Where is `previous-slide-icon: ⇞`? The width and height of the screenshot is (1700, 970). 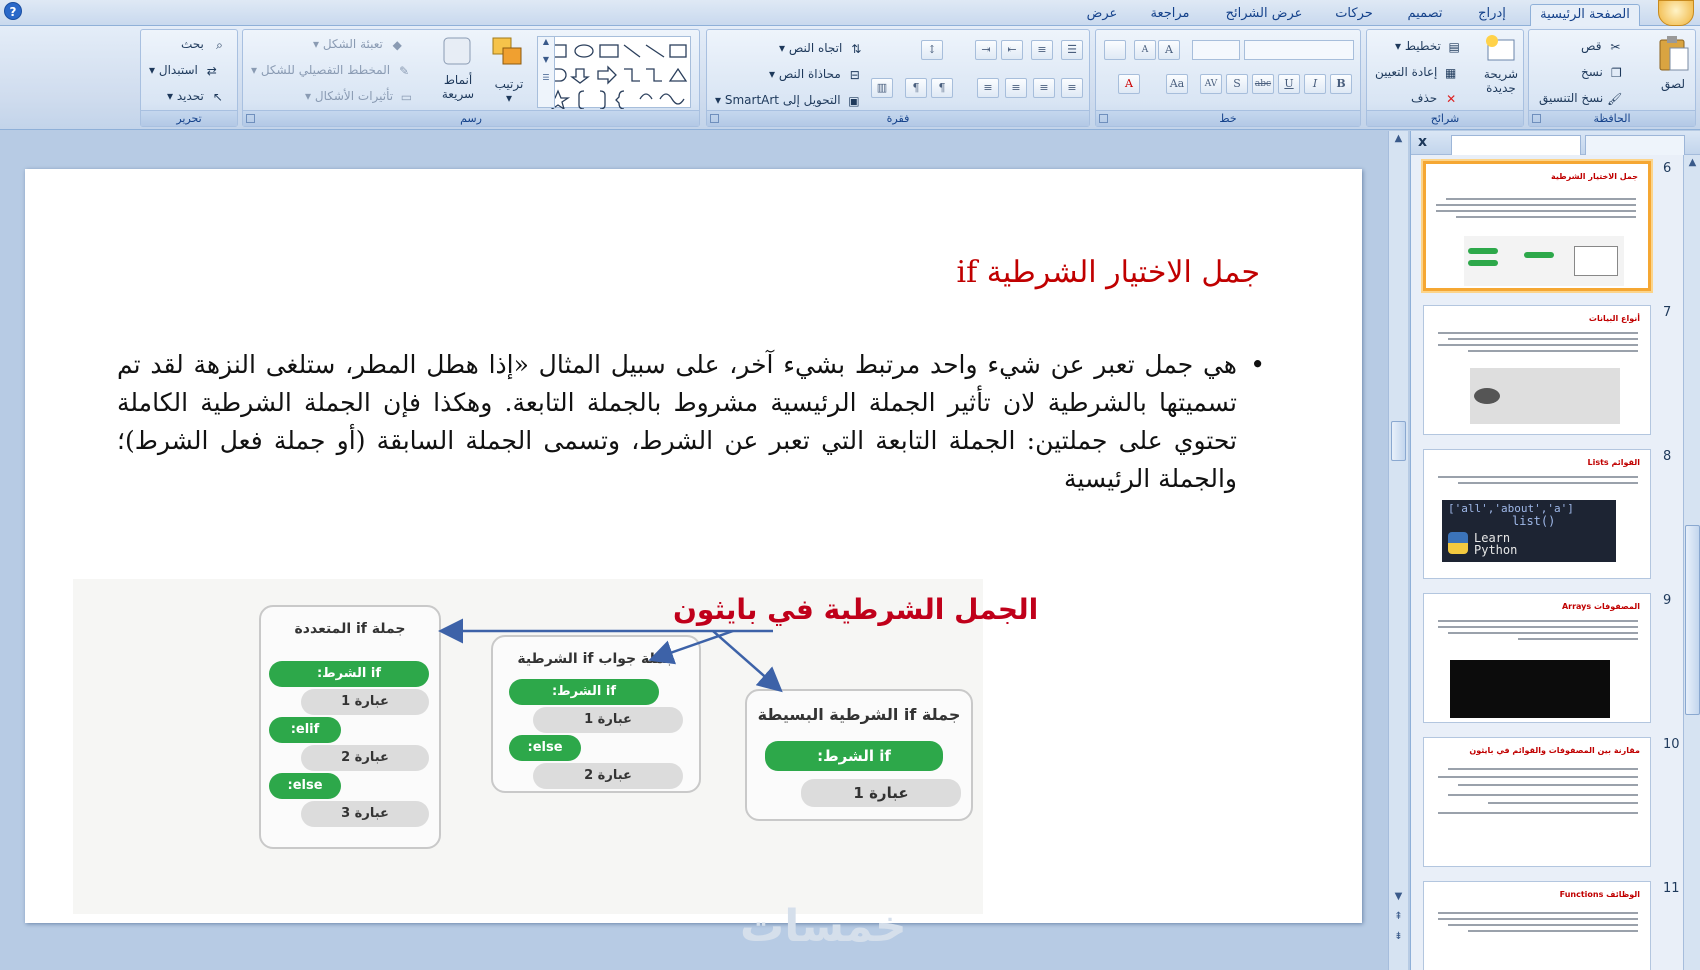
previous-slide-icon: ⇞ is located at coordinates (1398, 916).